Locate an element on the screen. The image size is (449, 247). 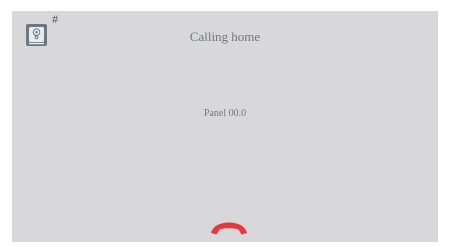
call-status-title: Calling home is located at coordinates (225, 36).